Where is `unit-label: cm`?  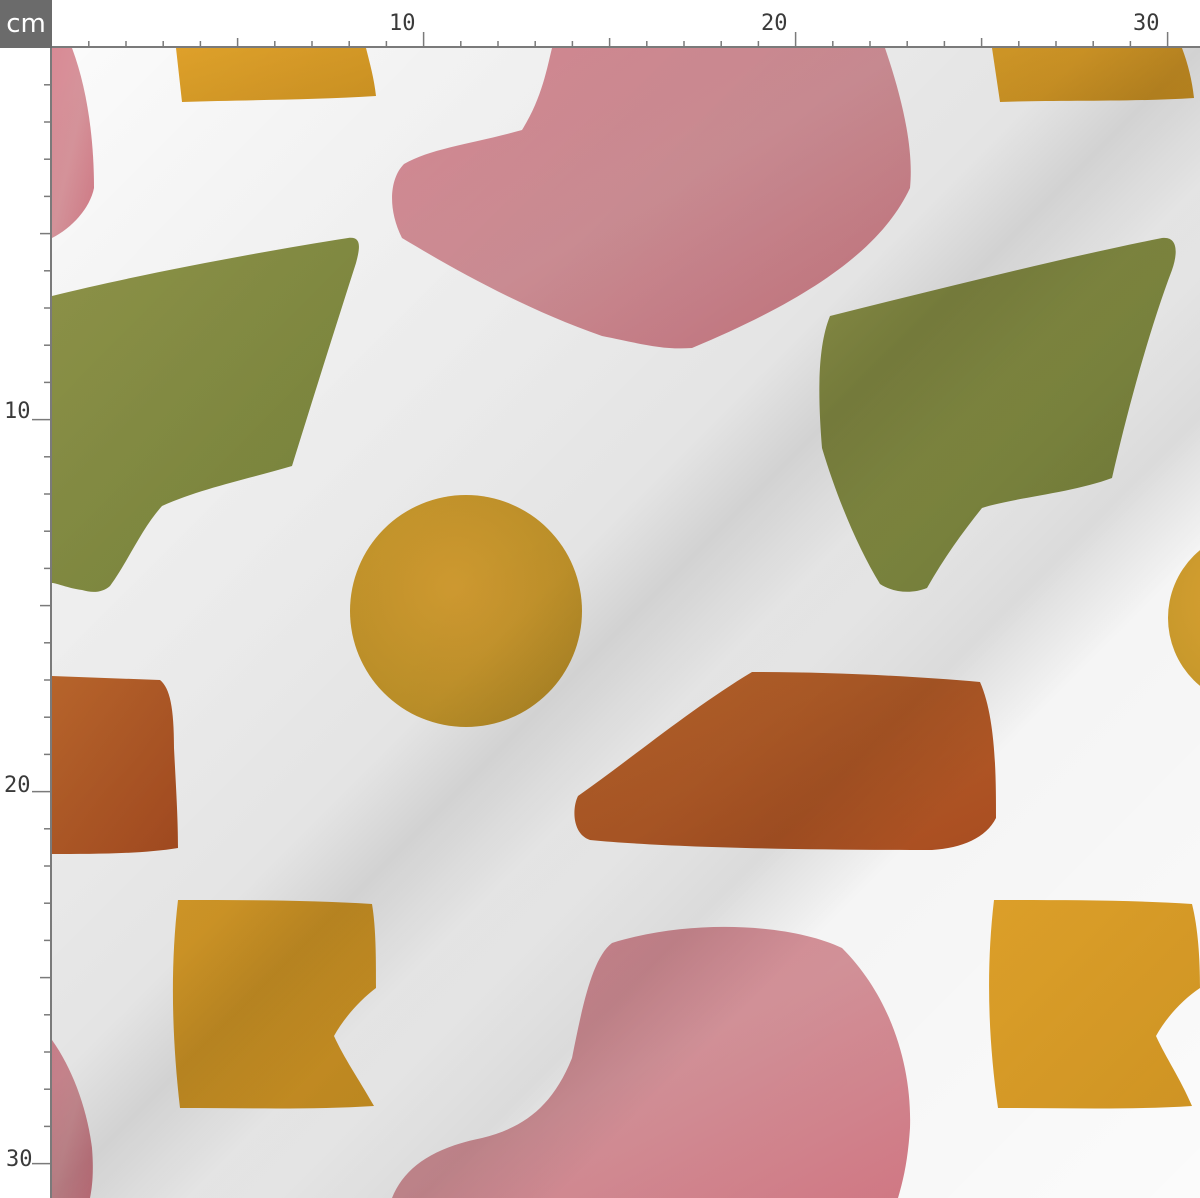
unit-label: cm is located at coordinates (26, 24).